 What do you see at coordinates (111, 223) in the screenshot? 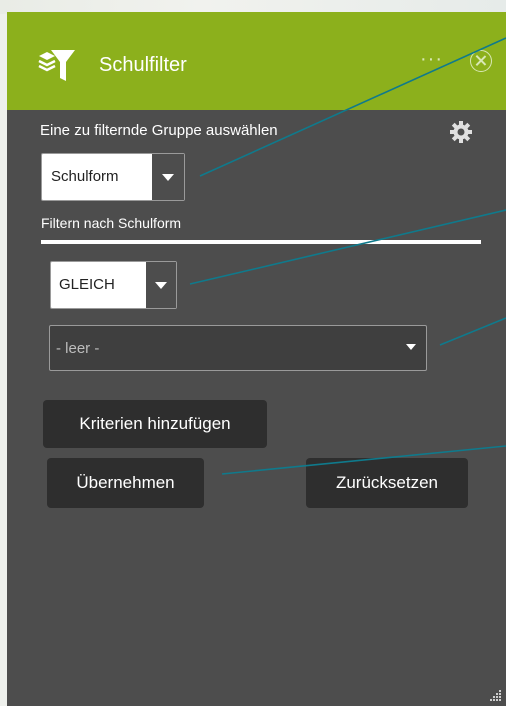
I see `filter-by-label: Filtern nach Schulform` at bounding box center [111, 223].